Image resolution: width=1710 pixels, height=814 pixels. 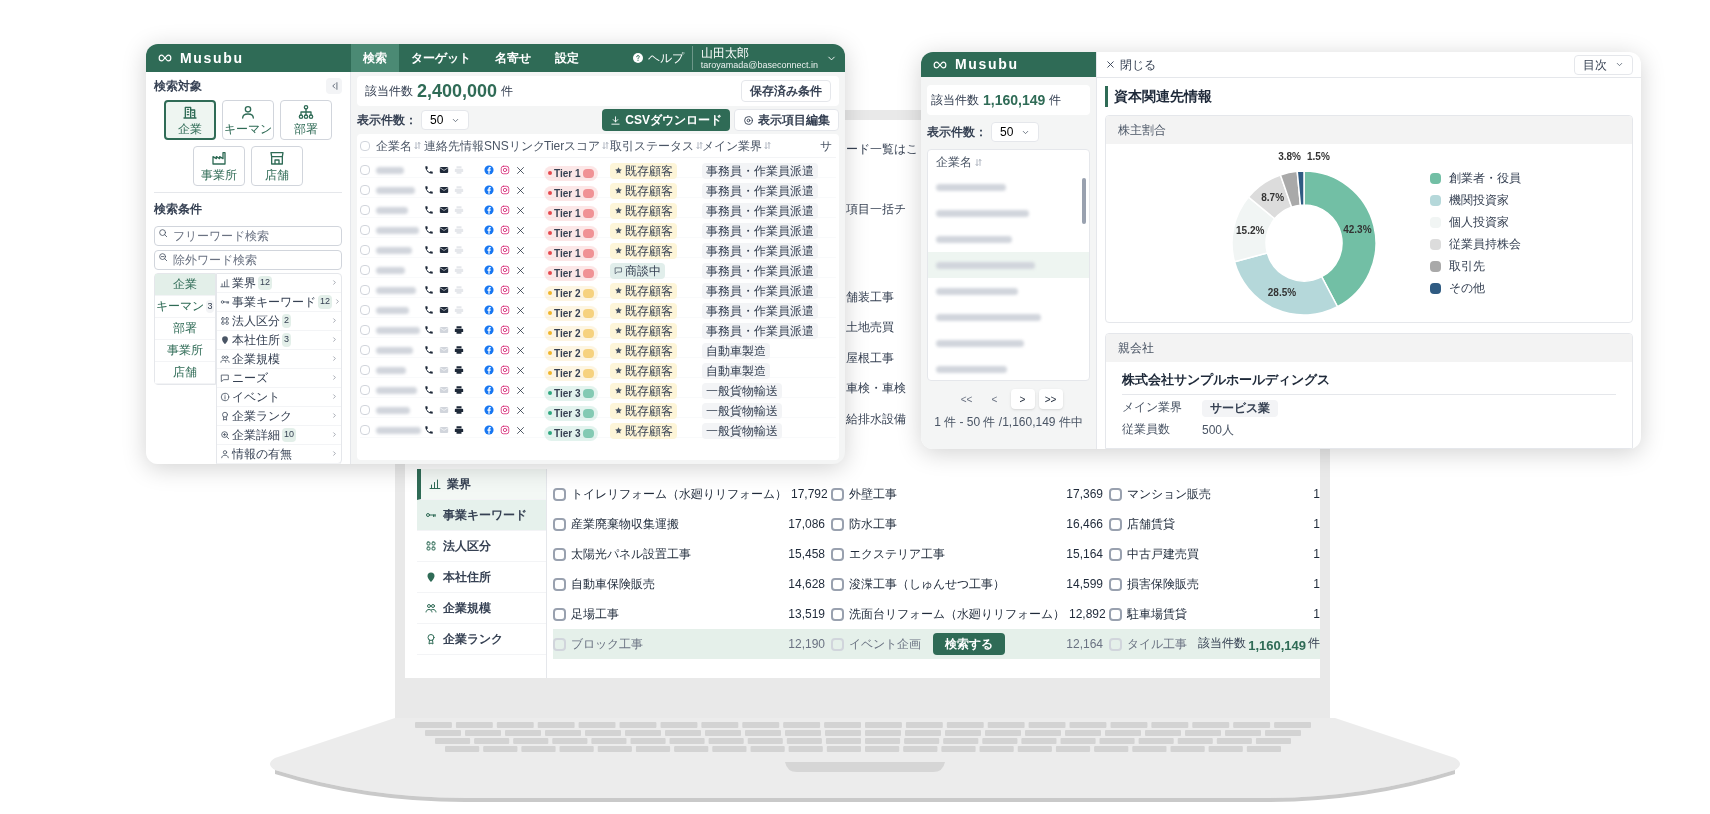 What do you see at coordinates (279, 378) in the screenshot?
I see `filter-item: ニーズ` at bounding box center [279, 378].